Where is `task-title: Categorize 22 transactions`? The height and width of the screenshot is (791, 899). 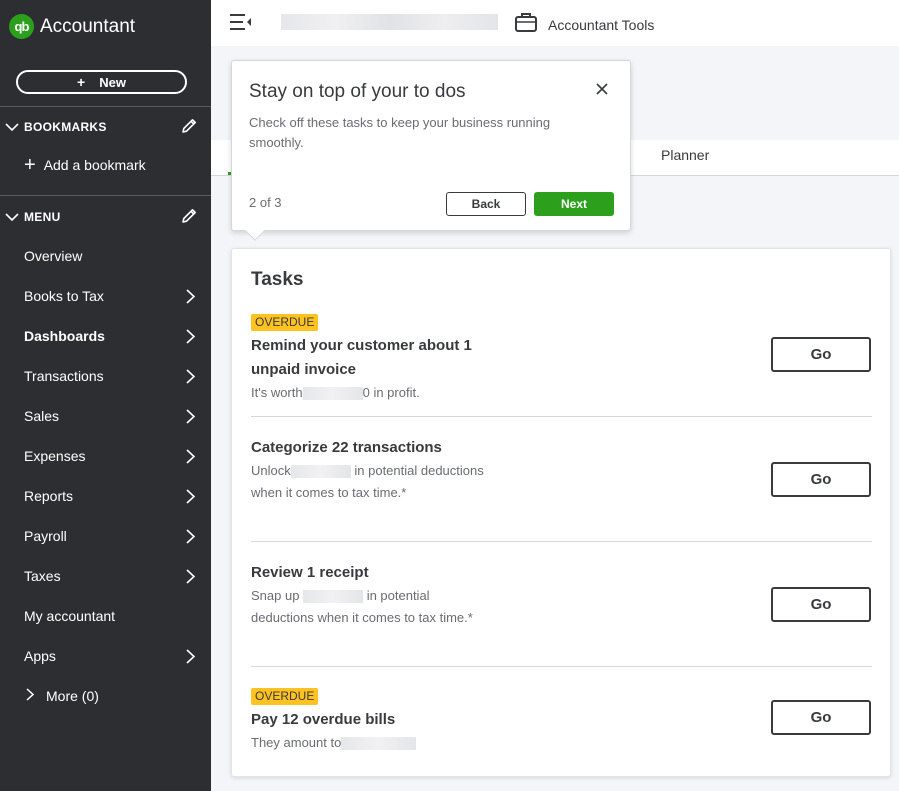
task-title: Categorize 22 transactions is located at coordinates (346, 447).